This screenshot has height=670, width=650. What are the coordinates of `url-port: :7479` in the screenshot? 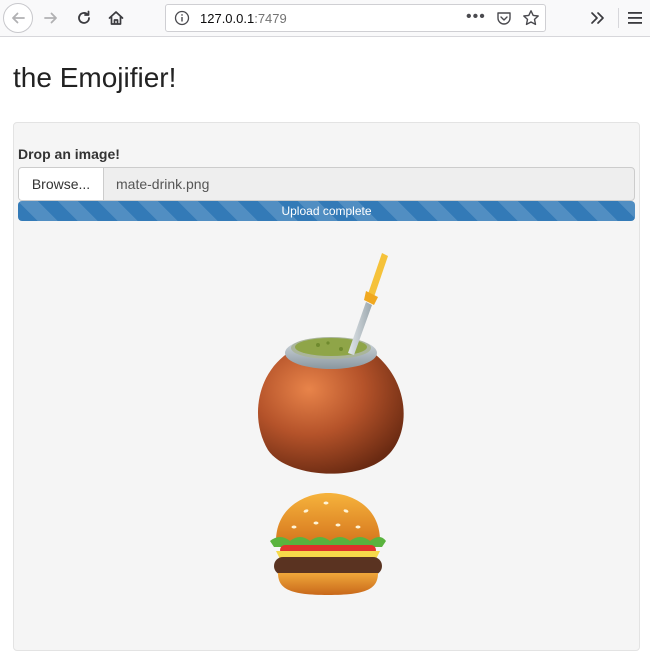 It's located at (270, 18).